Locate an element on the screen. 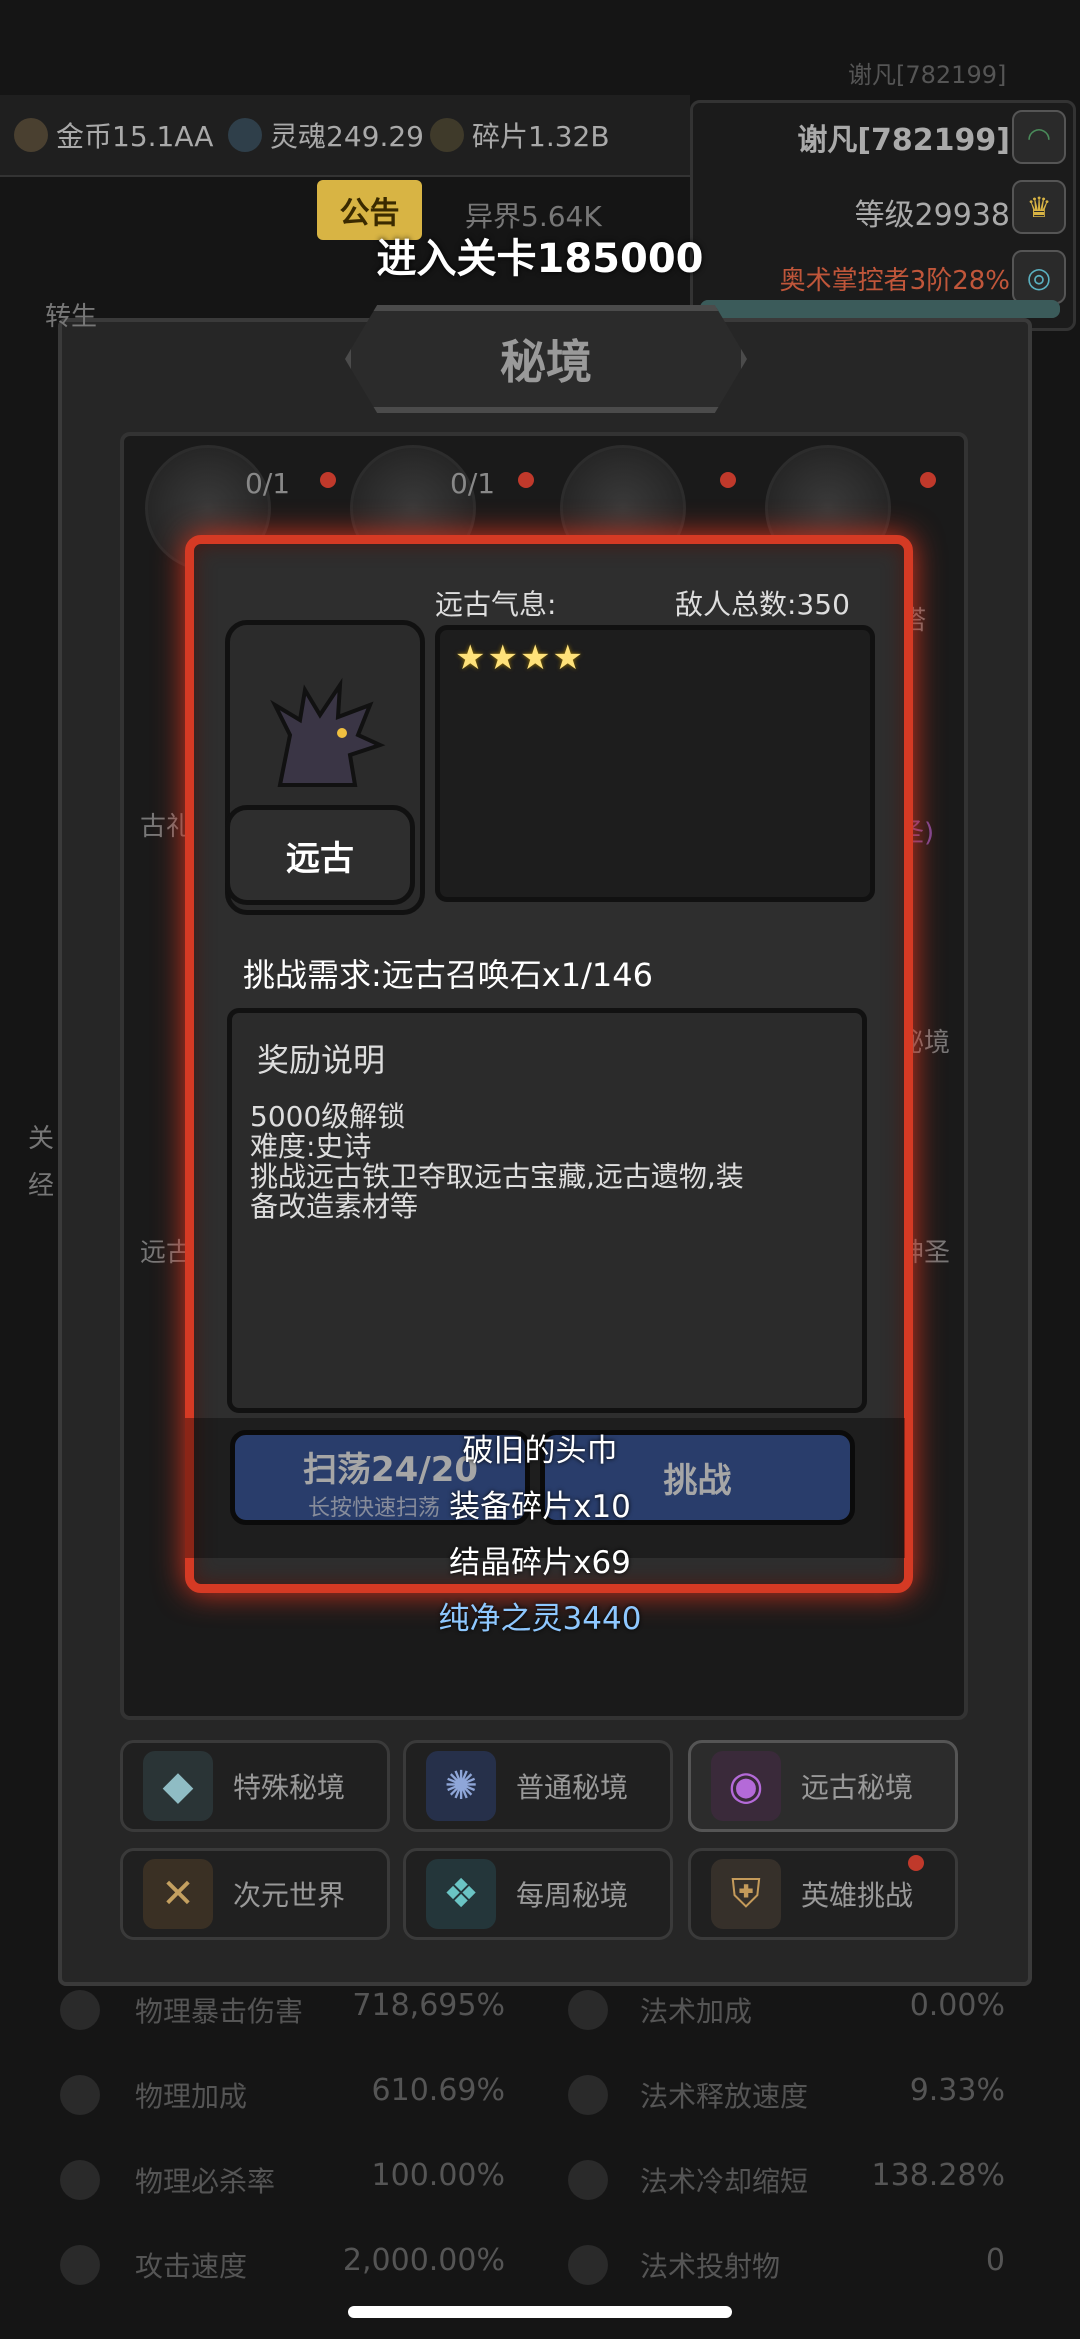 This screenshot has width=1080, height=2339. speed-gauge-icon: ◠ is located at coordinates (1039, 137).